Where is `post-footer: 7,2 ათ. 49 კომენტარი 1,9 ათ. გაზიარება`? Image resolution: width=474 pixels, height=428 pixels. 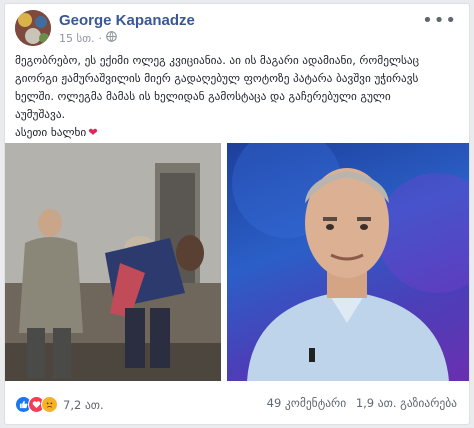 post-footer: 7,2 ათ. 49 კომენტარი 1,9 ათ. გაზიარება is located at coordinates (237, 407).